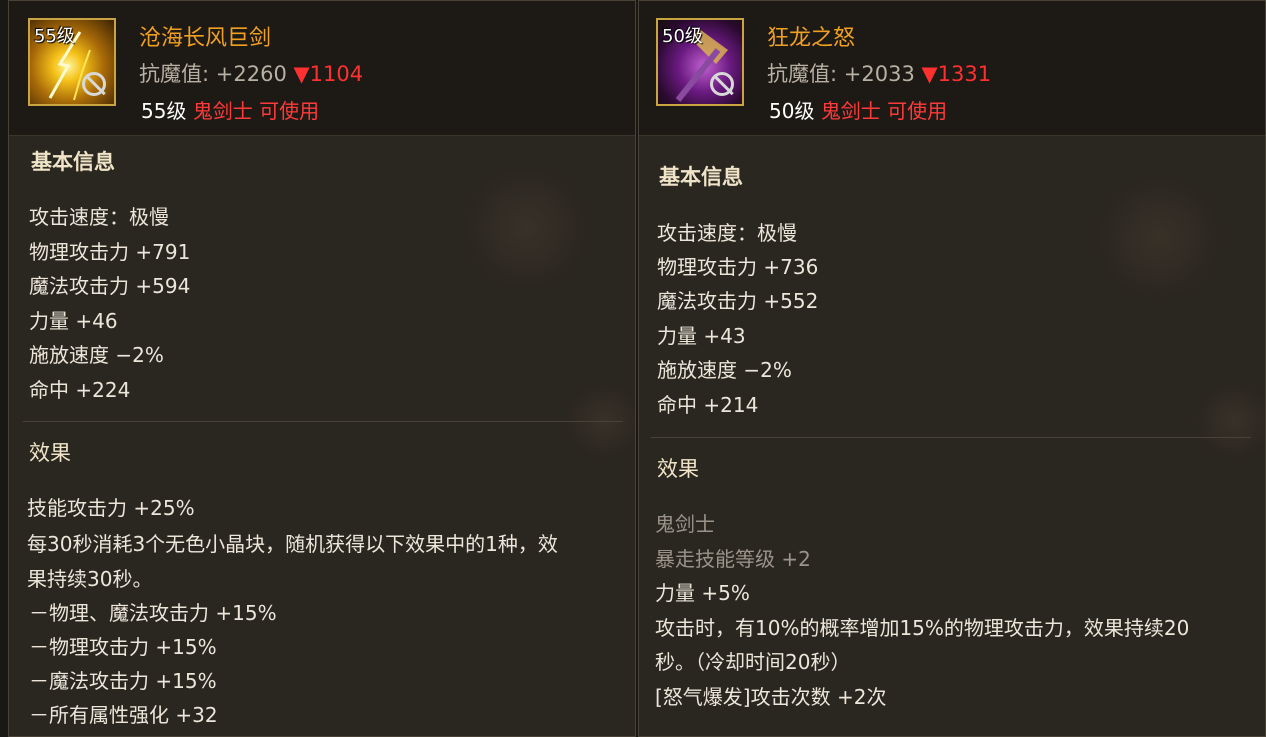 The width and height of the screenshot is (1266, 737). Describe the element at coordinates (328, 74) in the screenshot. I see `resist-diff: ▼1104` at that location.